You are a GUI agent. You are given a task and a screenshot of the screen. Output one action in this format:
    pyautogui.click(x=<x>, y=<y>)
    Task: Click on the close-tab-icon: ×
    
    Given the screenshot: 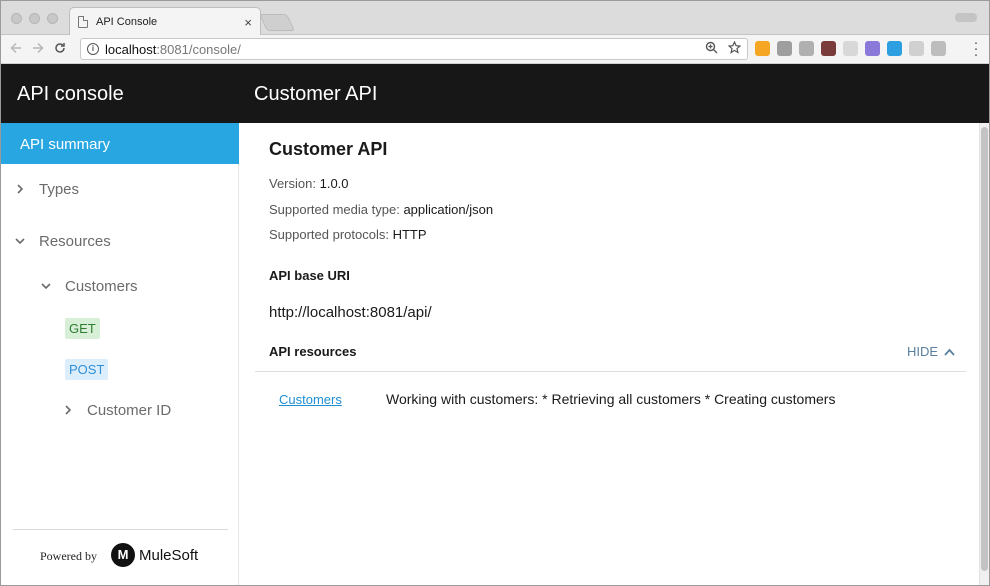 What is the action you would take?
    pyautogui.click(x=248, y=22)
    